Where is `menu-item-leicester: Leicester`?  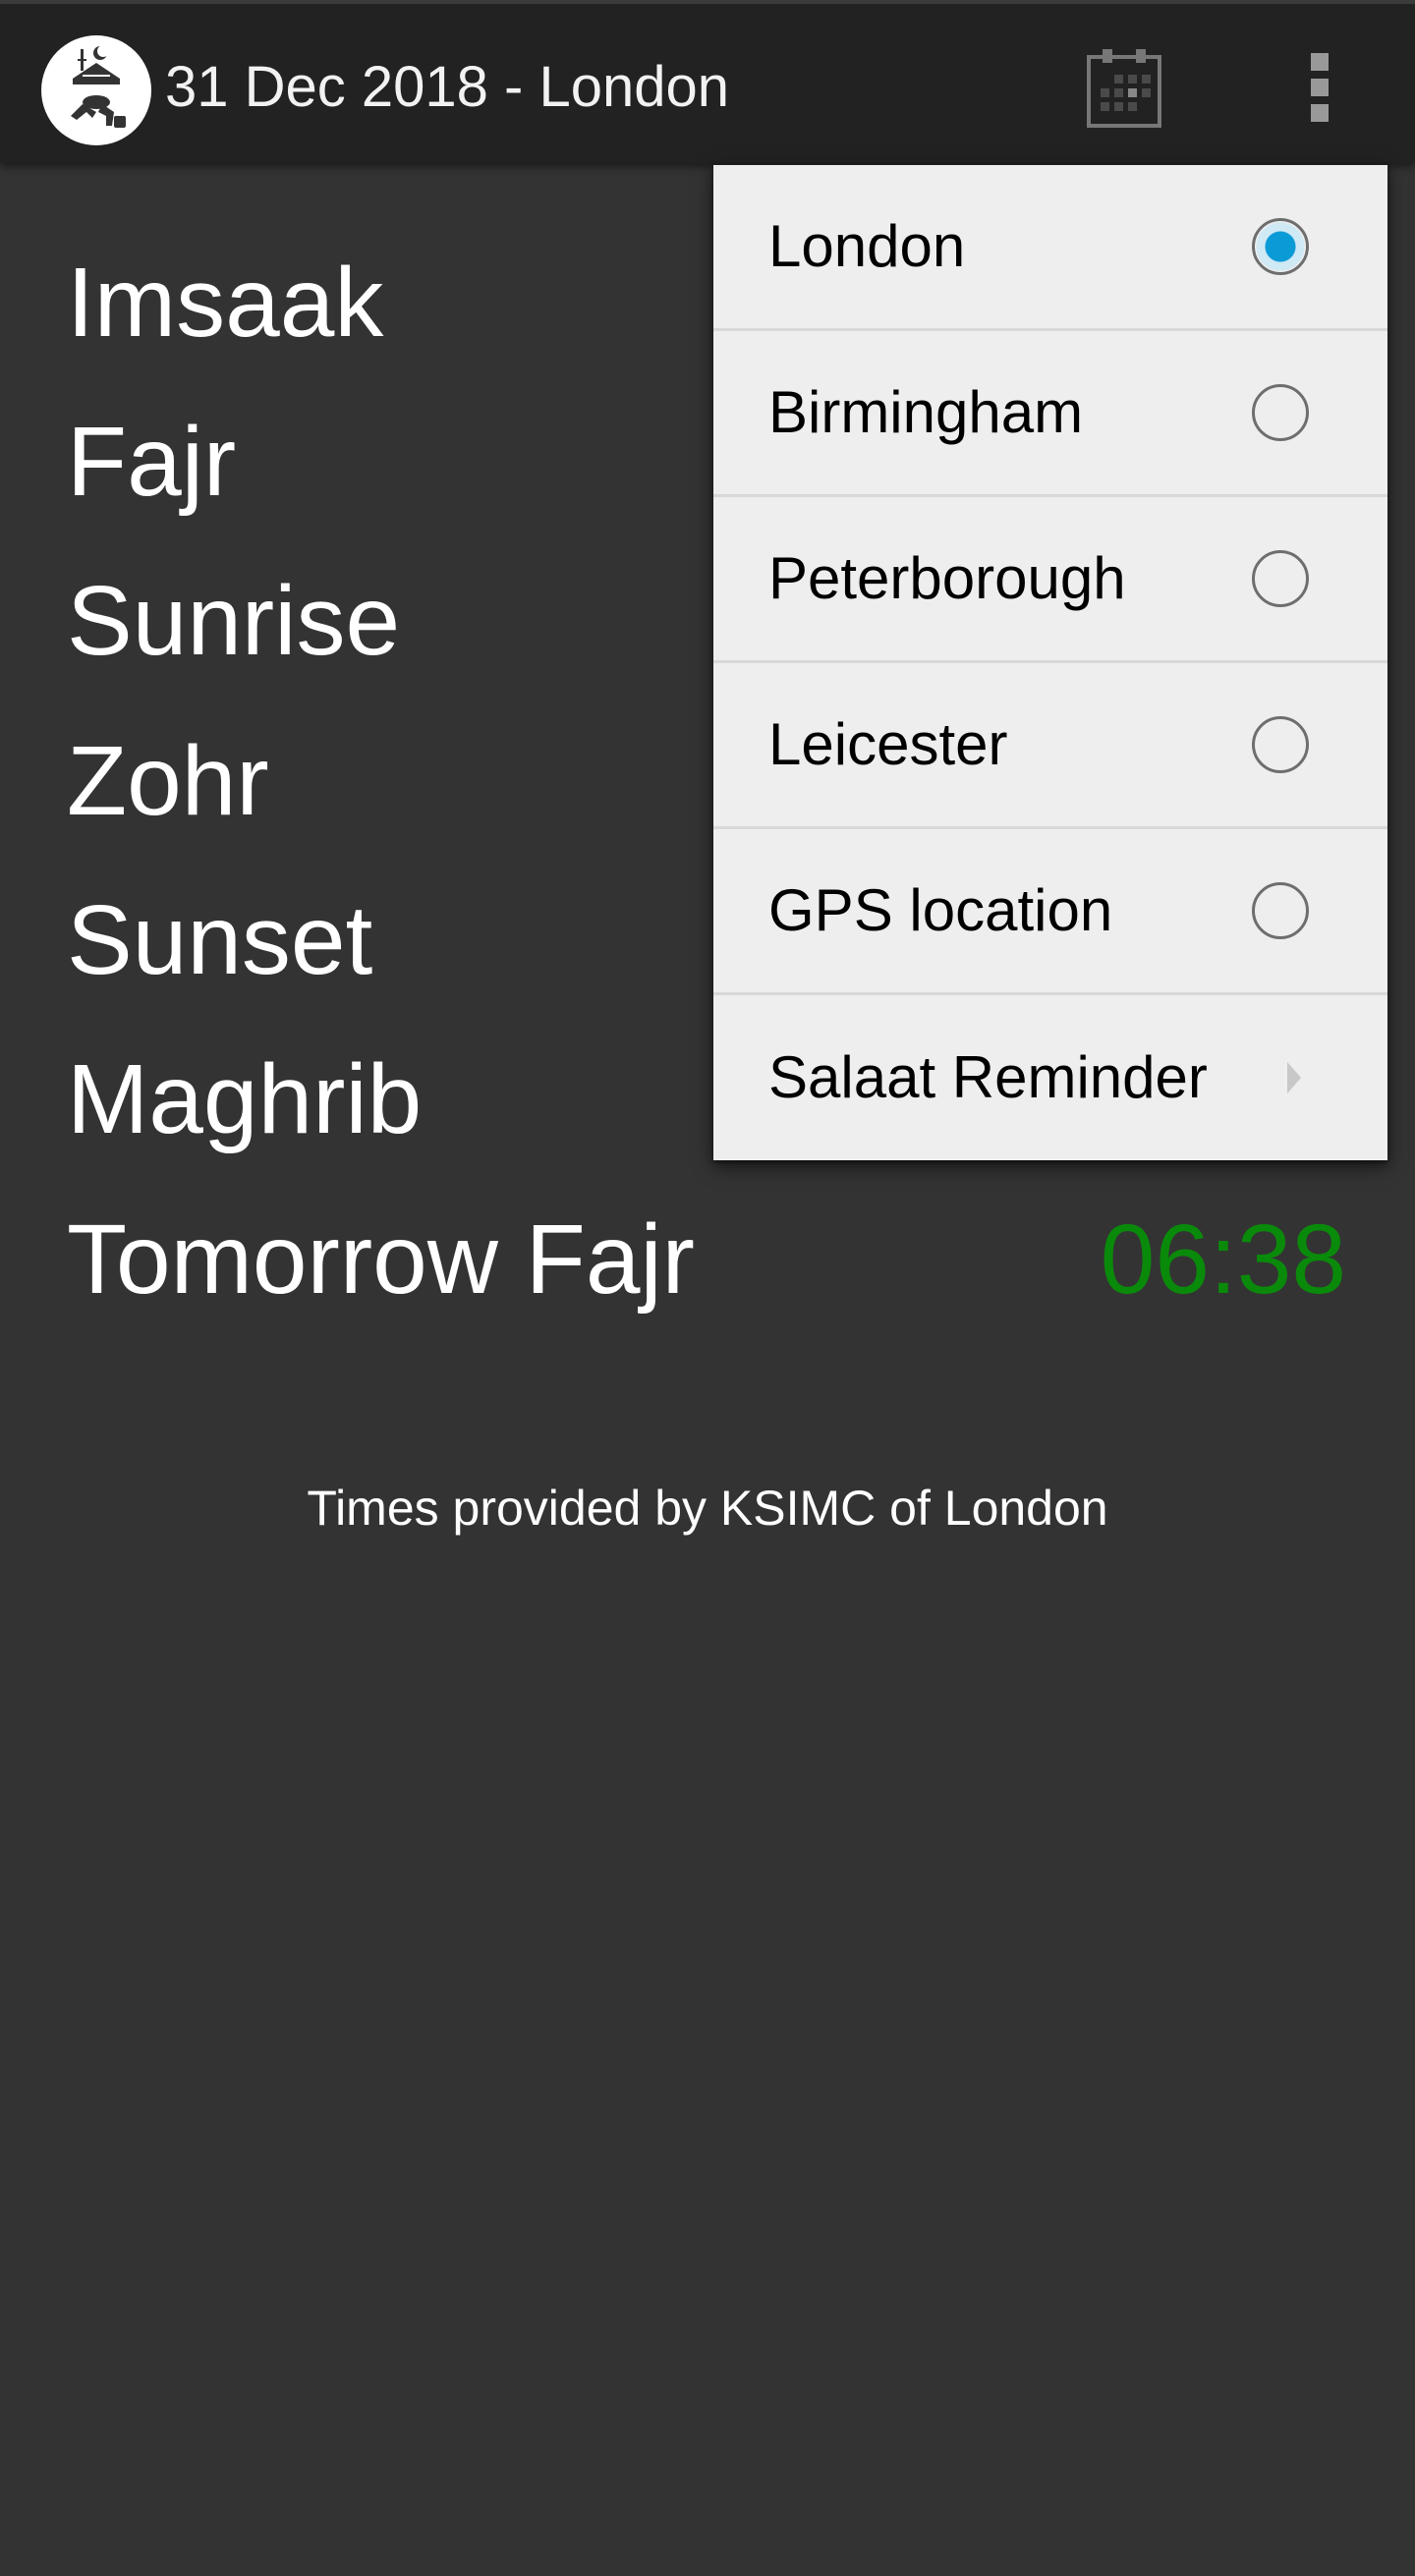 menu-item-leicester: Leicester is located at coordinates (1050, 746).